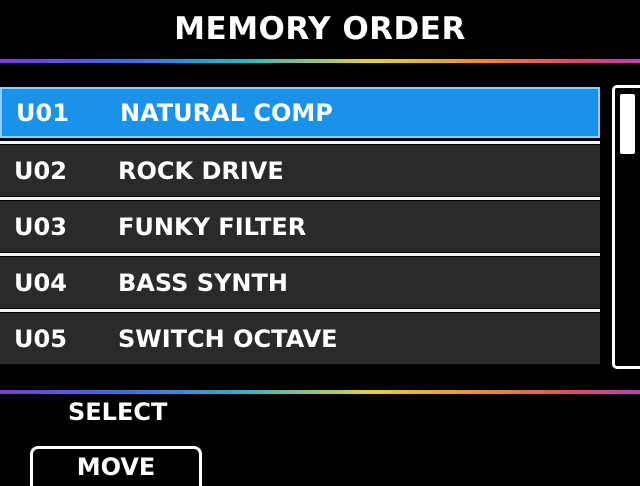  What do you see at coordinates (627, 124) in the screenshot?
I see `scrollbar-thumb` at bounding box center [627, 124].